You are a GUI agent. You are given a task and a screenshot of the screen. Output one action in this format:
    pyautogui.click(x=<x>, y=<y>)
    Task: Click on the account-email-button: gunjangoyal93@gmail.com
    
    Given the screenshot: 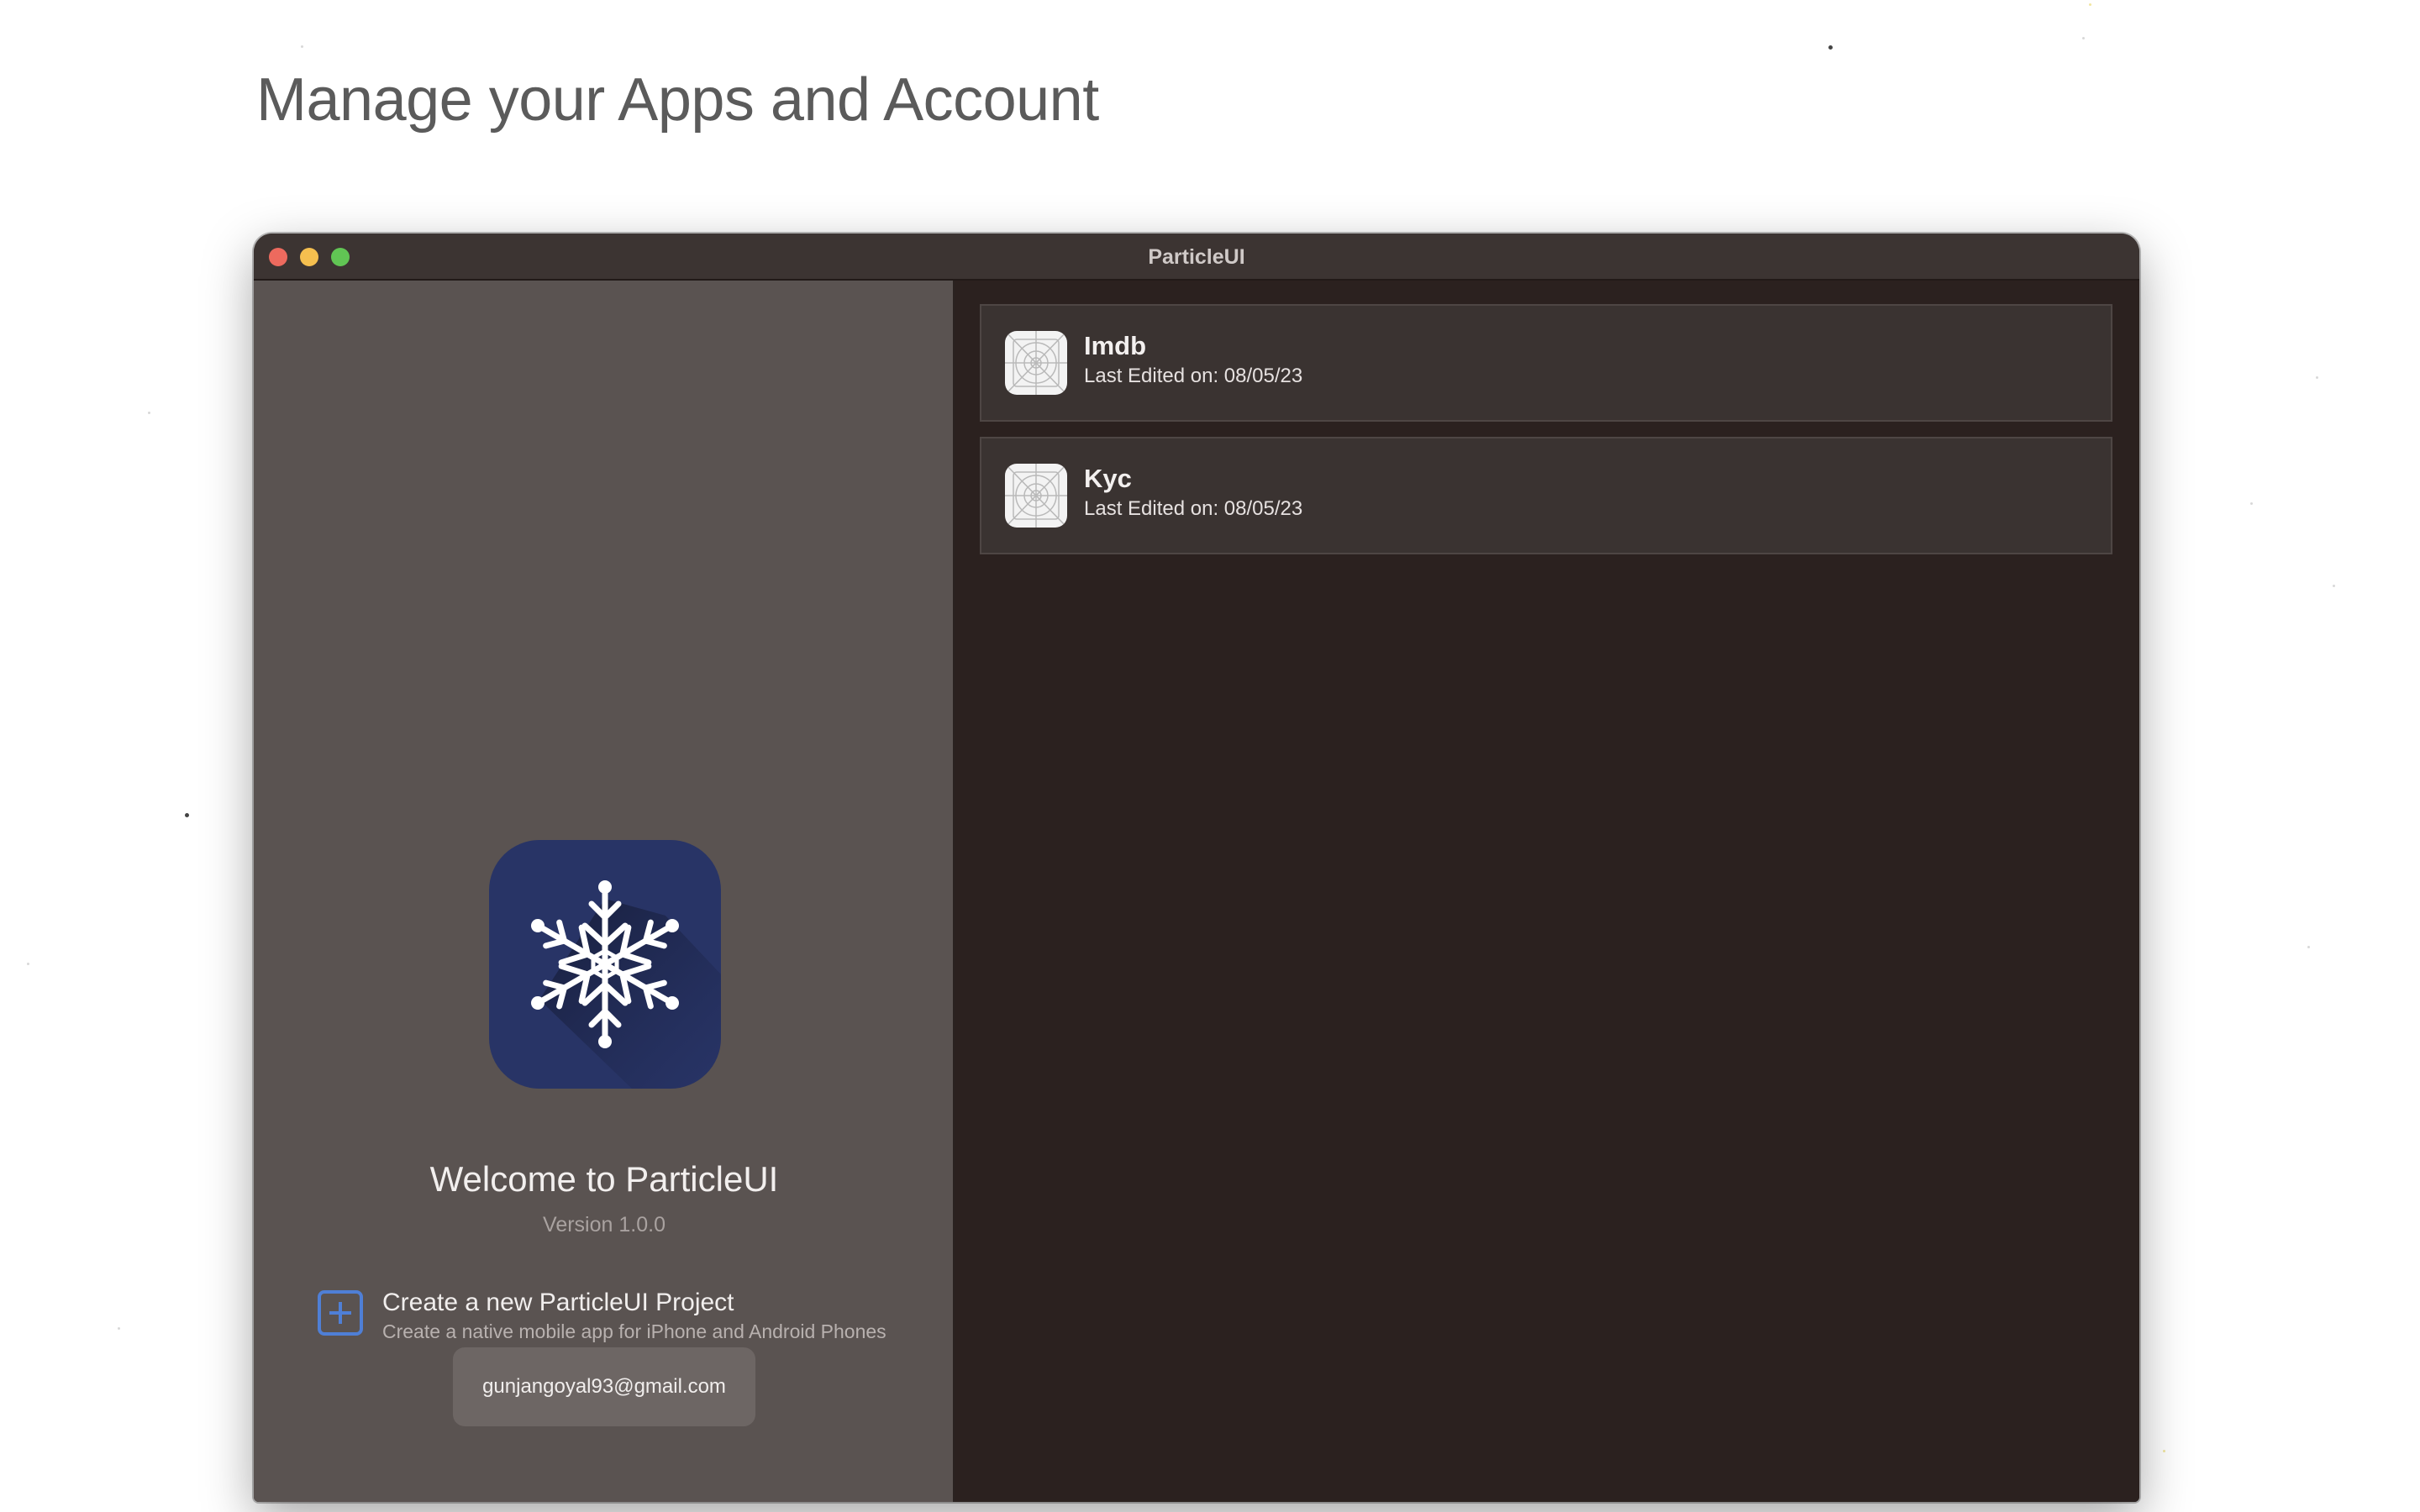 What is the action you would take?
    pyautogui.click(x=604, y=1386)
    